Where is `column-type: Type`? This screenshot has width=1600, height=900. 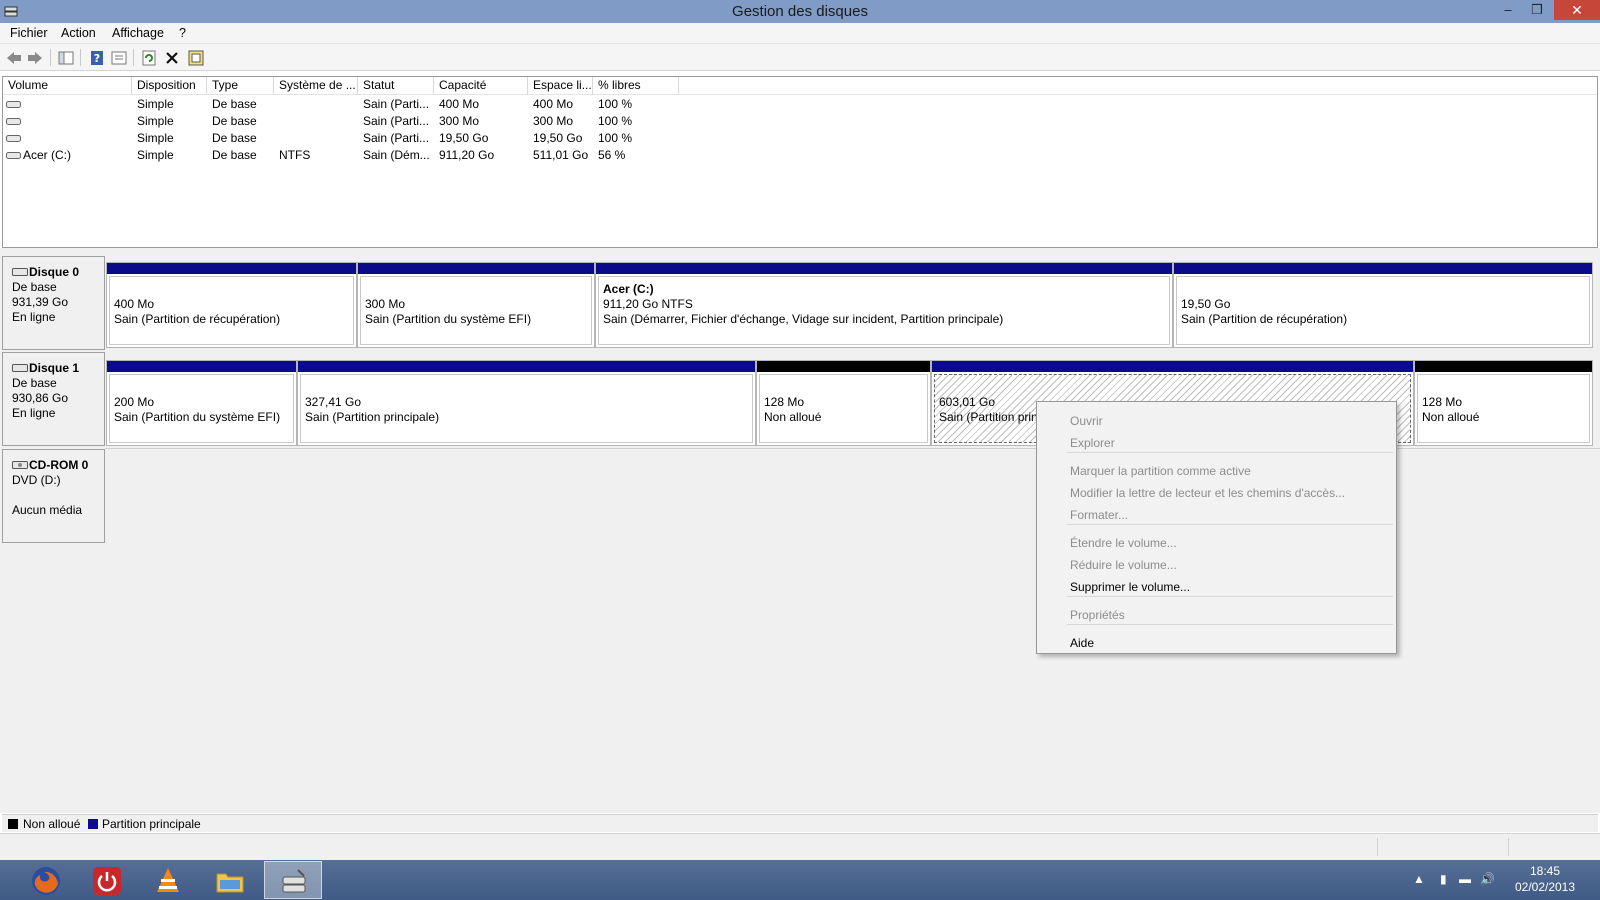
column-type: Type is located at coordinates (240, 86).